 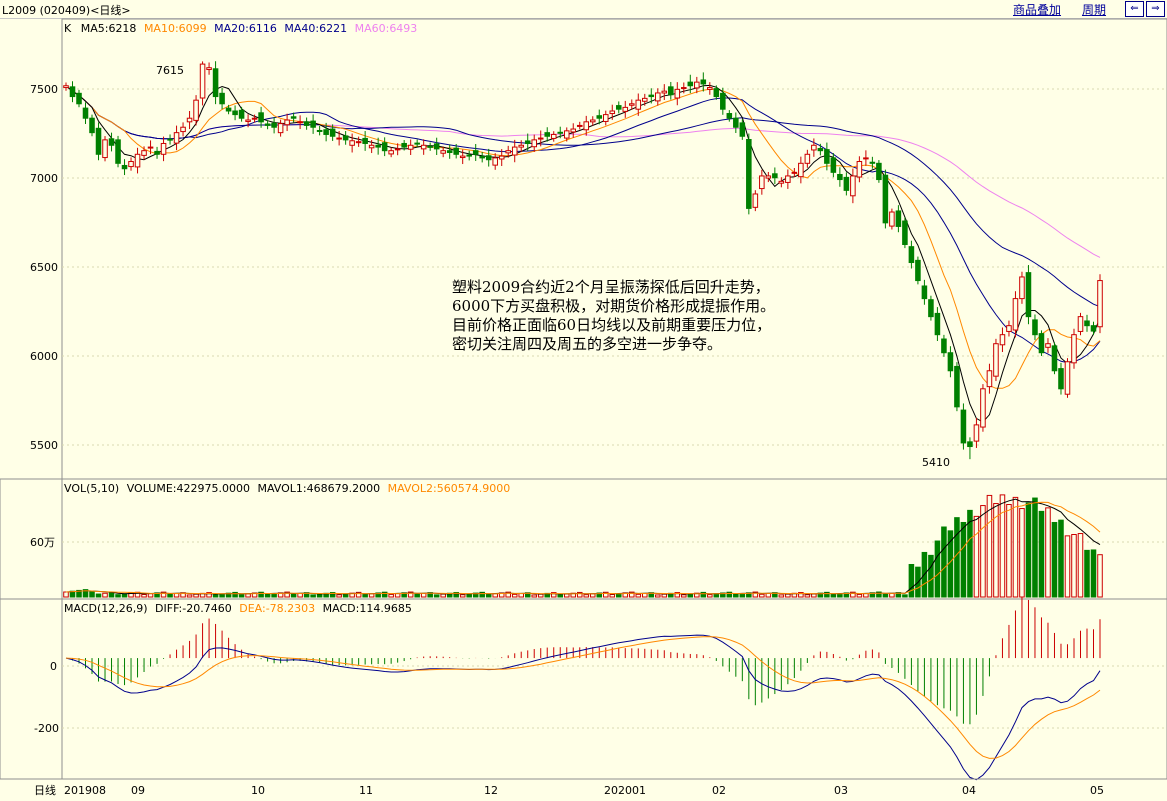 What do you see at coordinates (277, 608) in the screenshot?
I see `legend-dea: DEA:-78.2303` at bounding box center [277, 608].